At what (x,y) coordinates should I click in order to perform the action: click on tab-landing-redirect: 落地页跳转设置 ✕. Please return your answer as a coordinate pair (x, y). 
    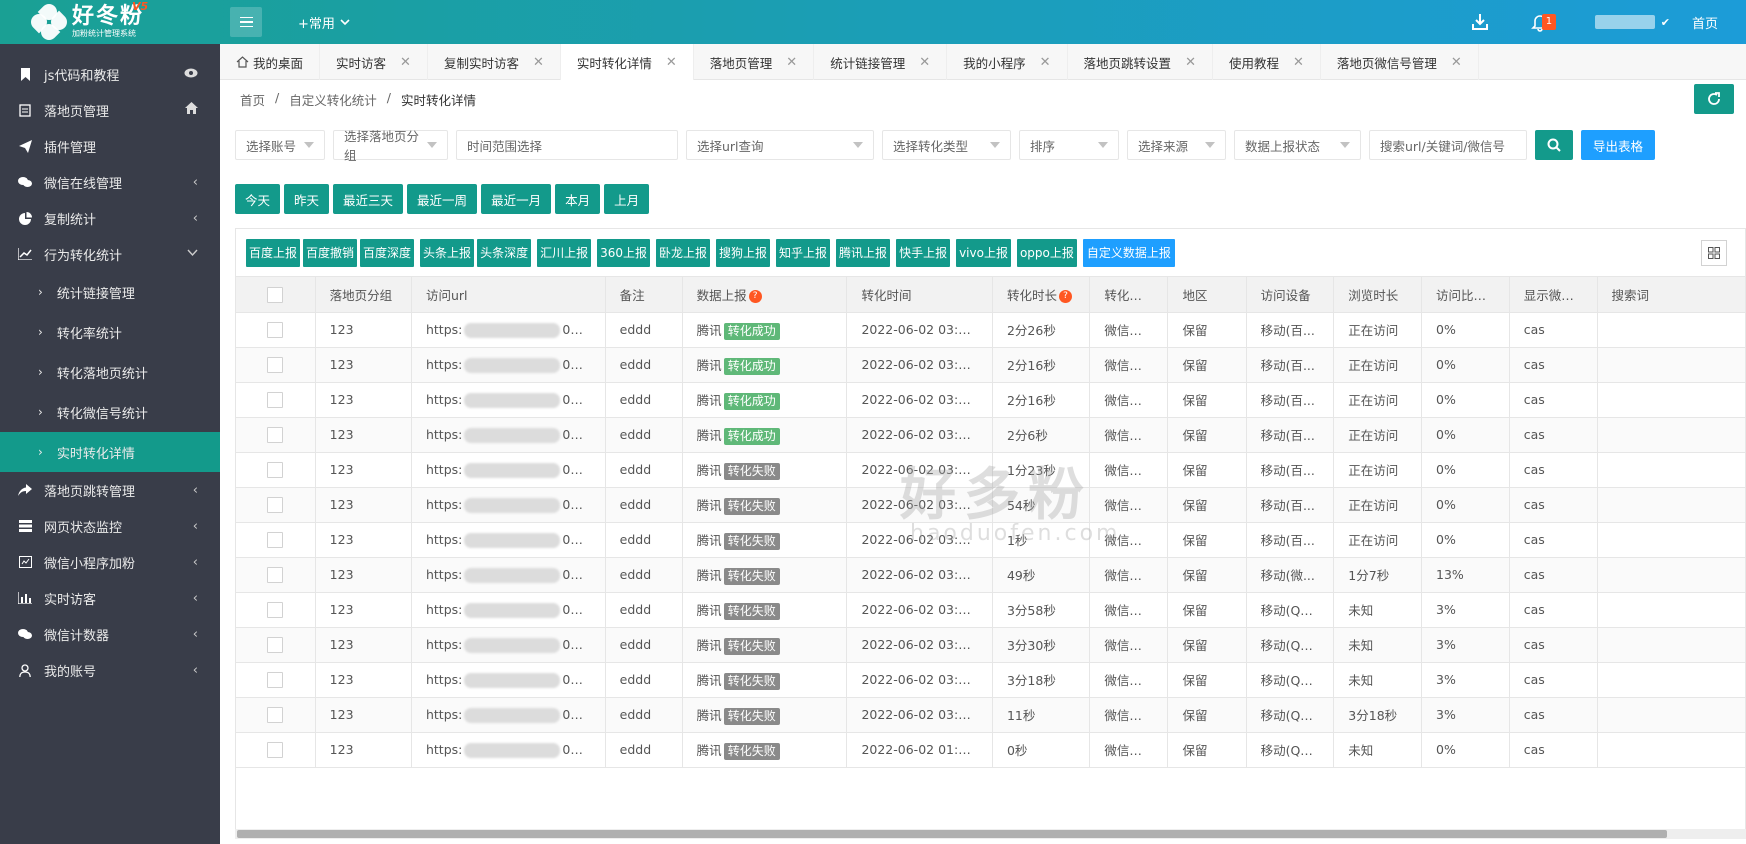
    Looking at the image, I should click on (1140, 62).